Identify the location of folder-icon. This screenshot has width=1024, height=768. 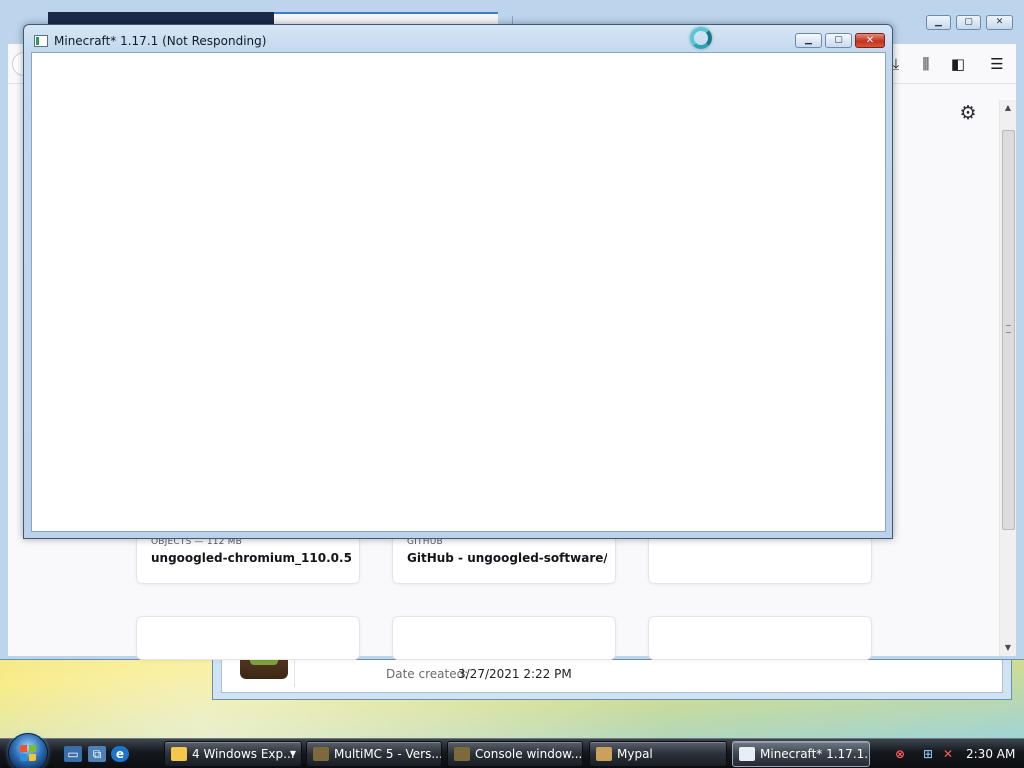
(179, 754).